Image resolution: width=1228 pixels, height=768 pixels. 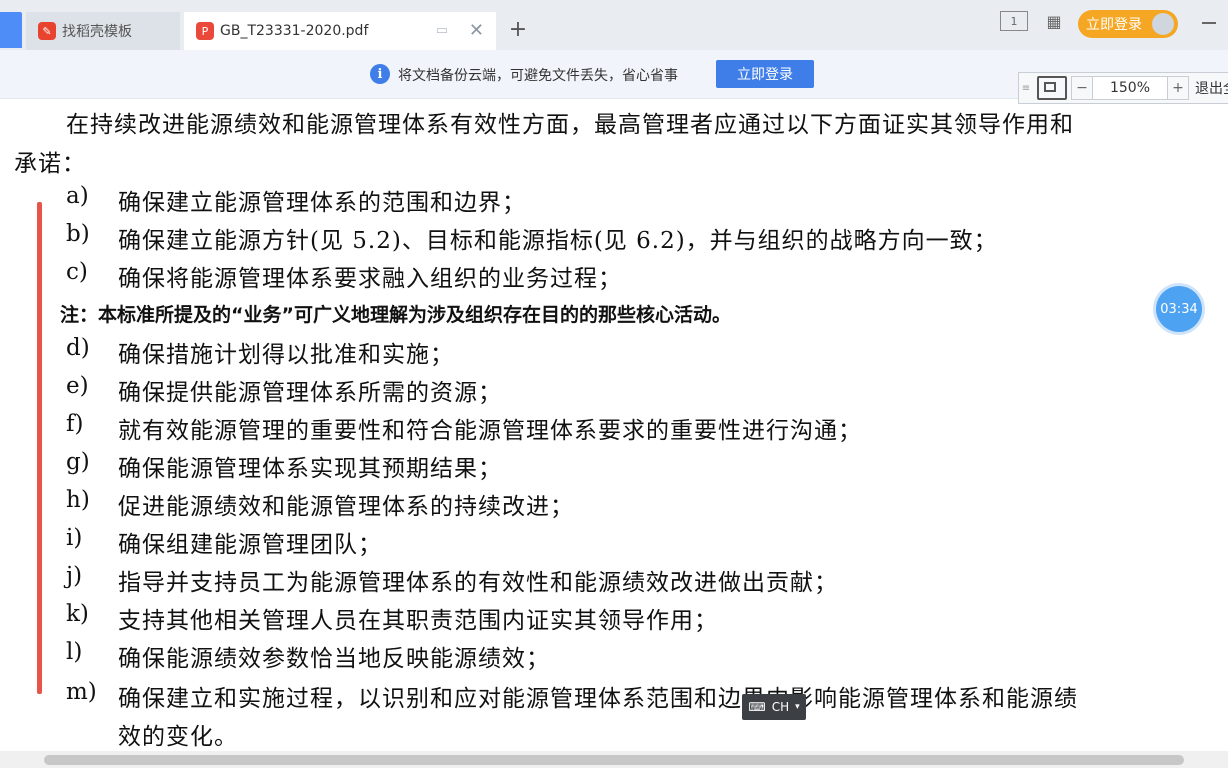 What do you see at coordinates (78, 234) in the screenshot?
I see `item-label: b)` at bounding box center [78, 234].